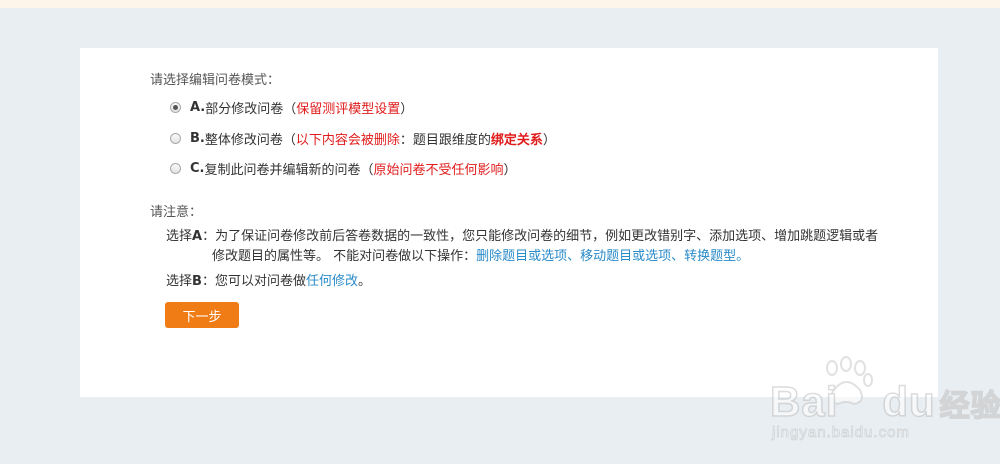  Describe the element at coordinates (191, 236) in the screenshot. I see `note-a-label: 选择A：` at that location.